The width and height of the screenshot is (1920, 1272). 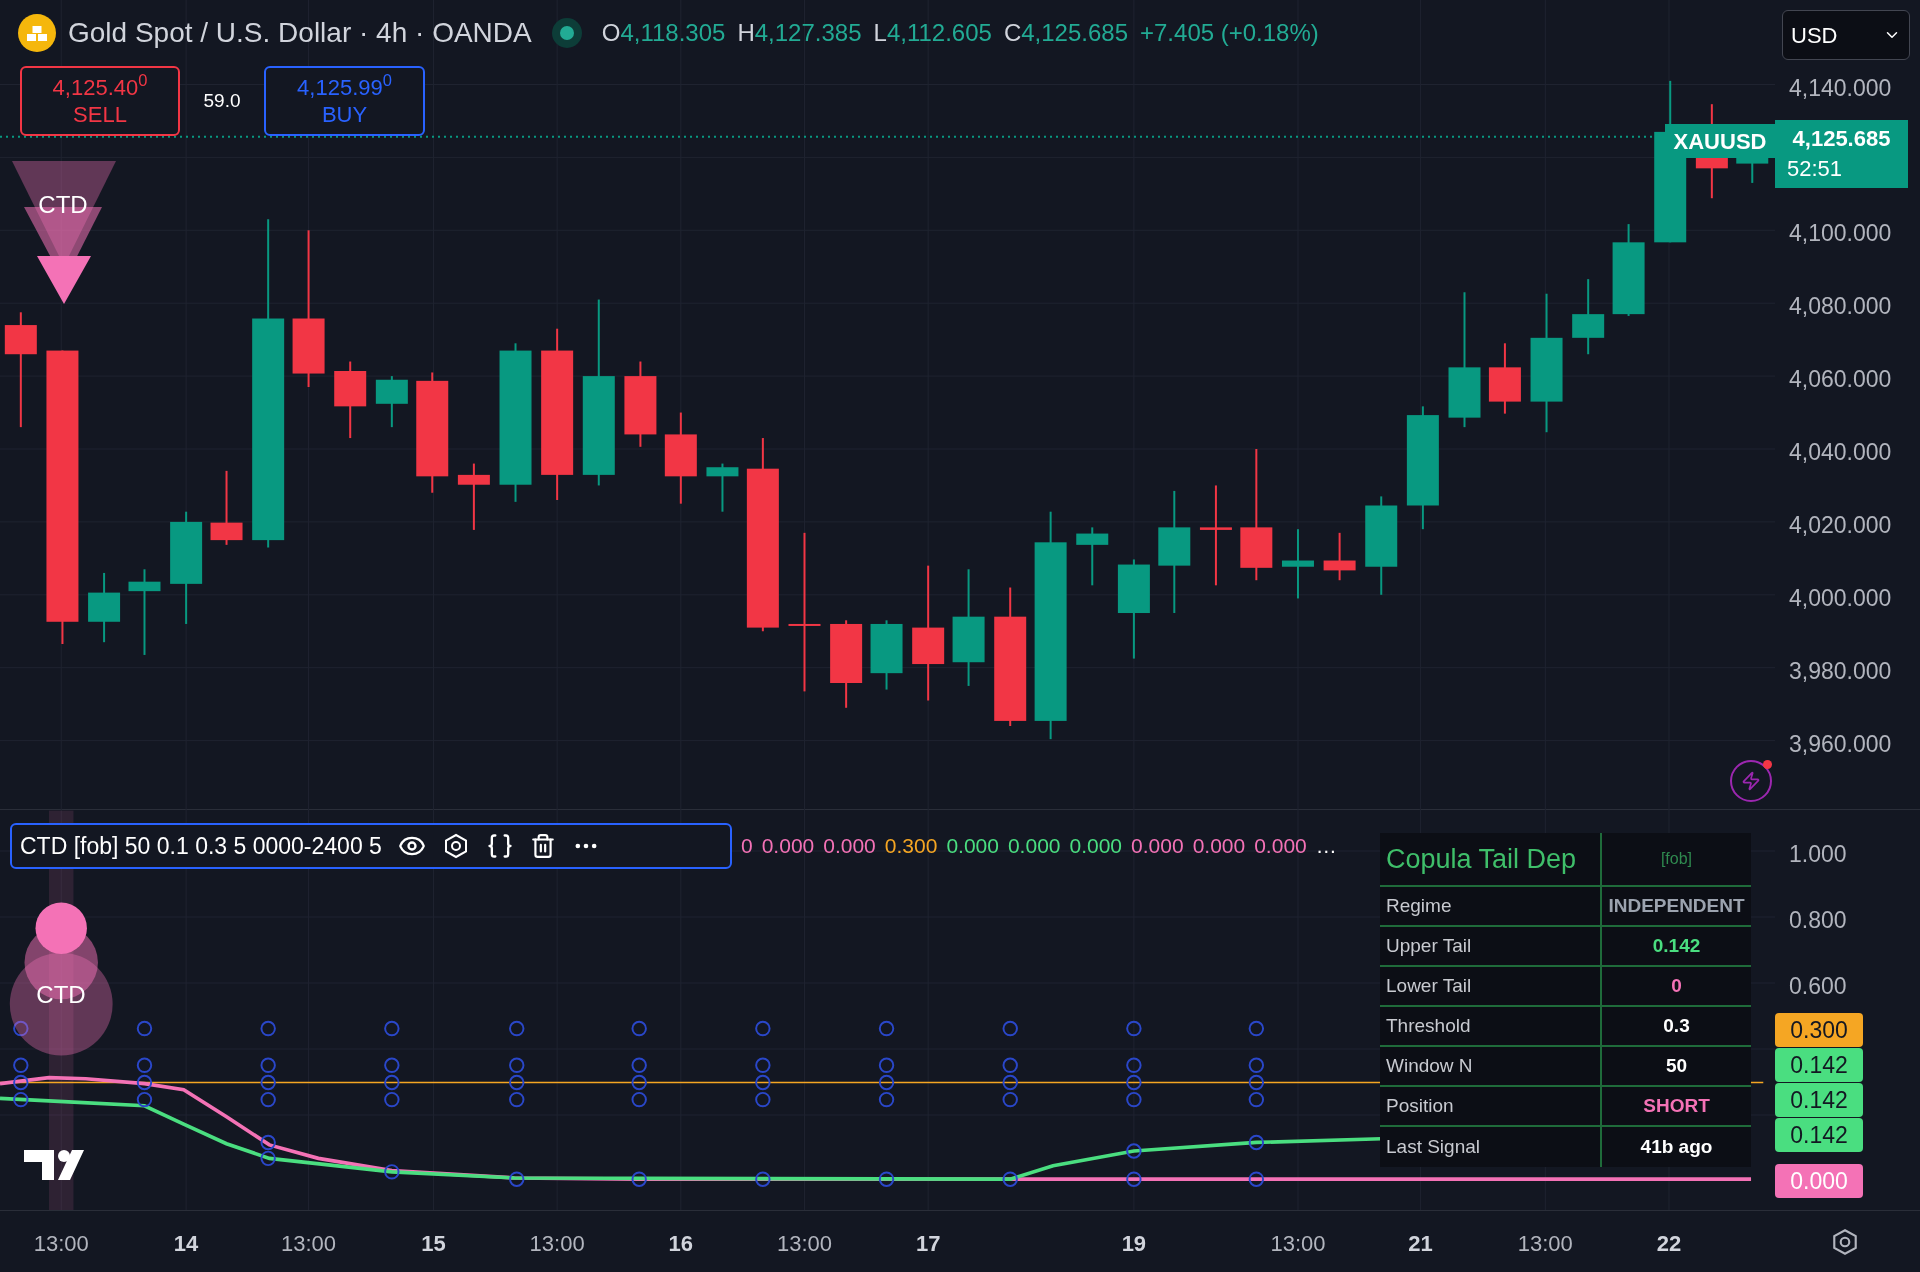 What do you see at coordinates (499, 846) in the screenshot?
I see `source-code-icon` at bounding box center [499, 846].